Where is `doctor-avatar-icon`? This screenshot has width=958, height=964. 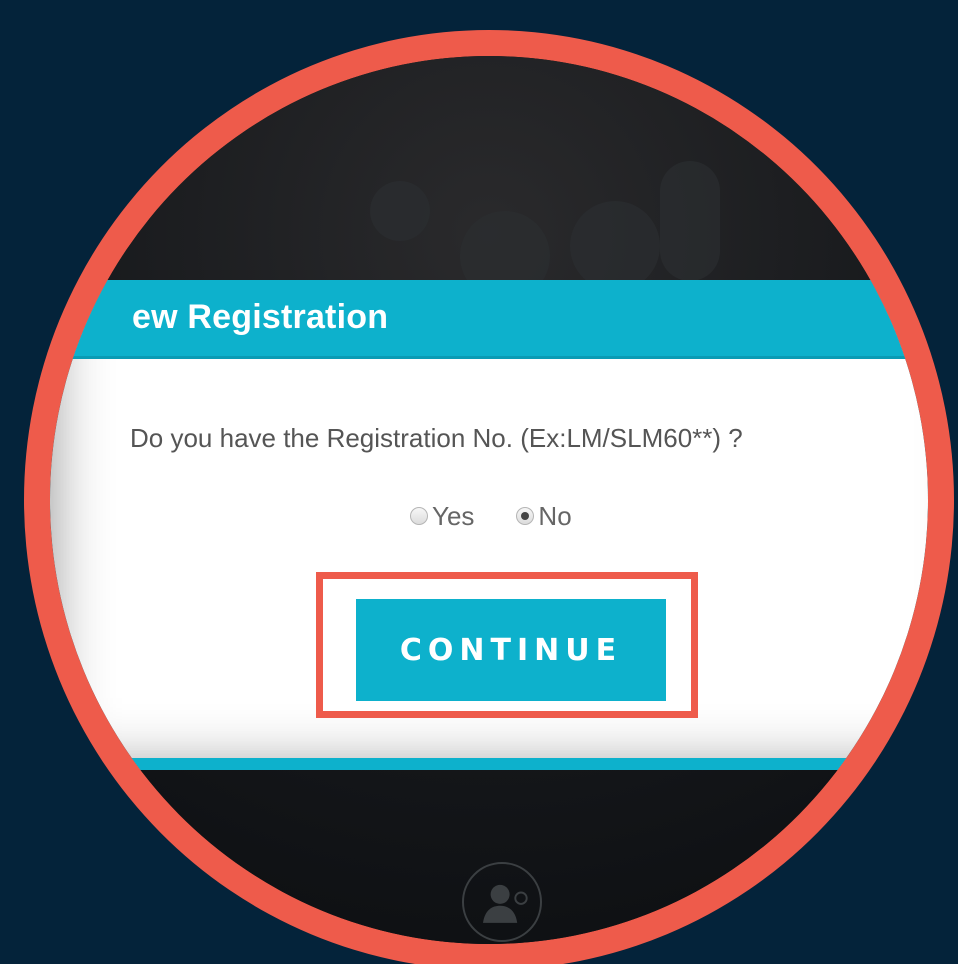 doctor-avatar-icon is located at coordinates (502, 902).